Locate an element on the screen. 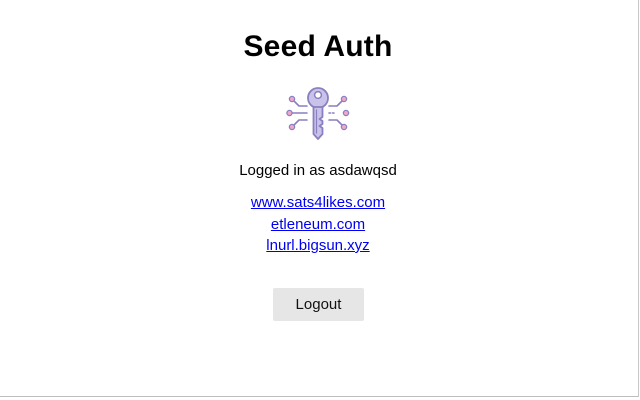 This screenshot has width=640, height=400. site-link-etleneum: etleneum.com is located at coordinates (318, 225).